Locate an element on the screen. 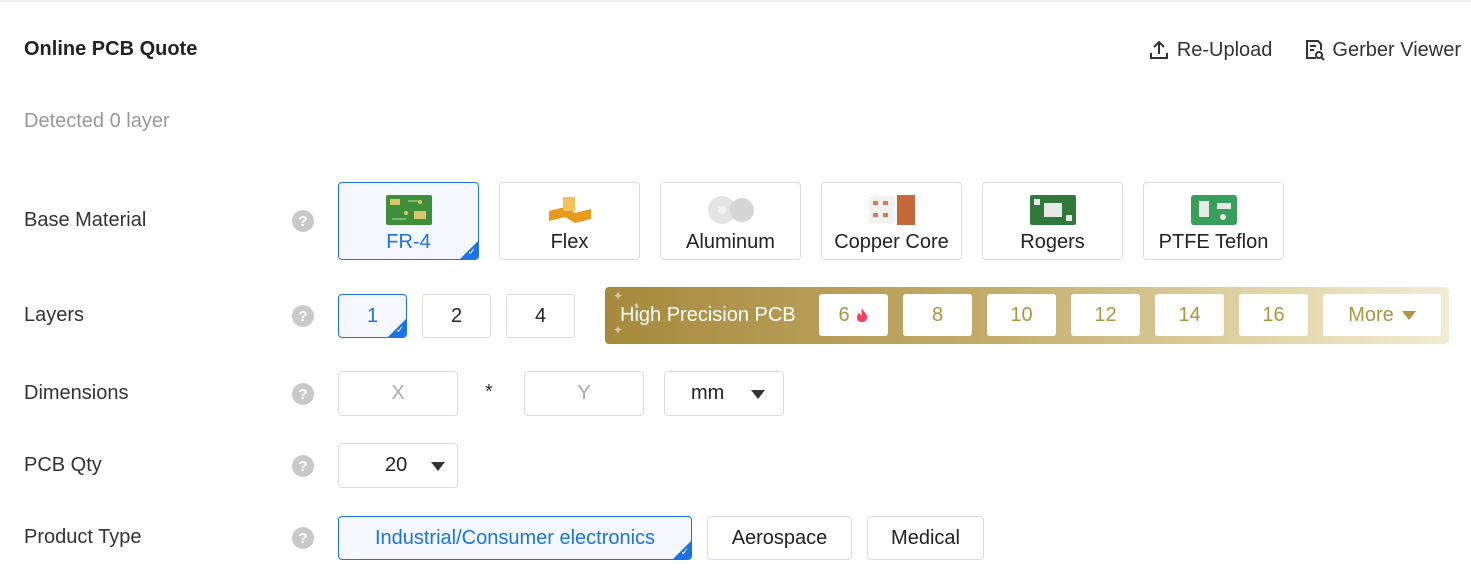 The image size is (1471, 580). header-actions: Re-Upload Gerber Viewer is located at coordinates (1304, 50).